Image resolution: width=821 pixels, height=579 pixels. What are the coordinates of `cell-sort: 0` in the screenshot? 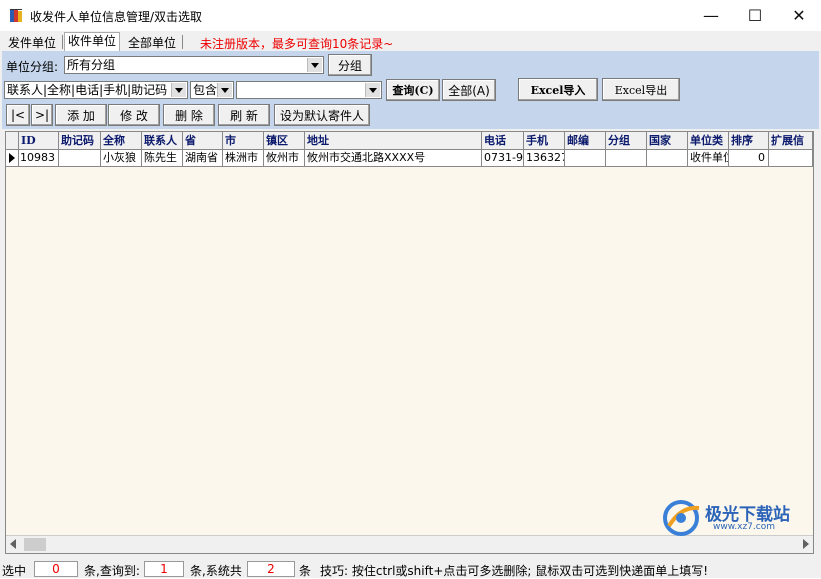 It's located at (749, 158).